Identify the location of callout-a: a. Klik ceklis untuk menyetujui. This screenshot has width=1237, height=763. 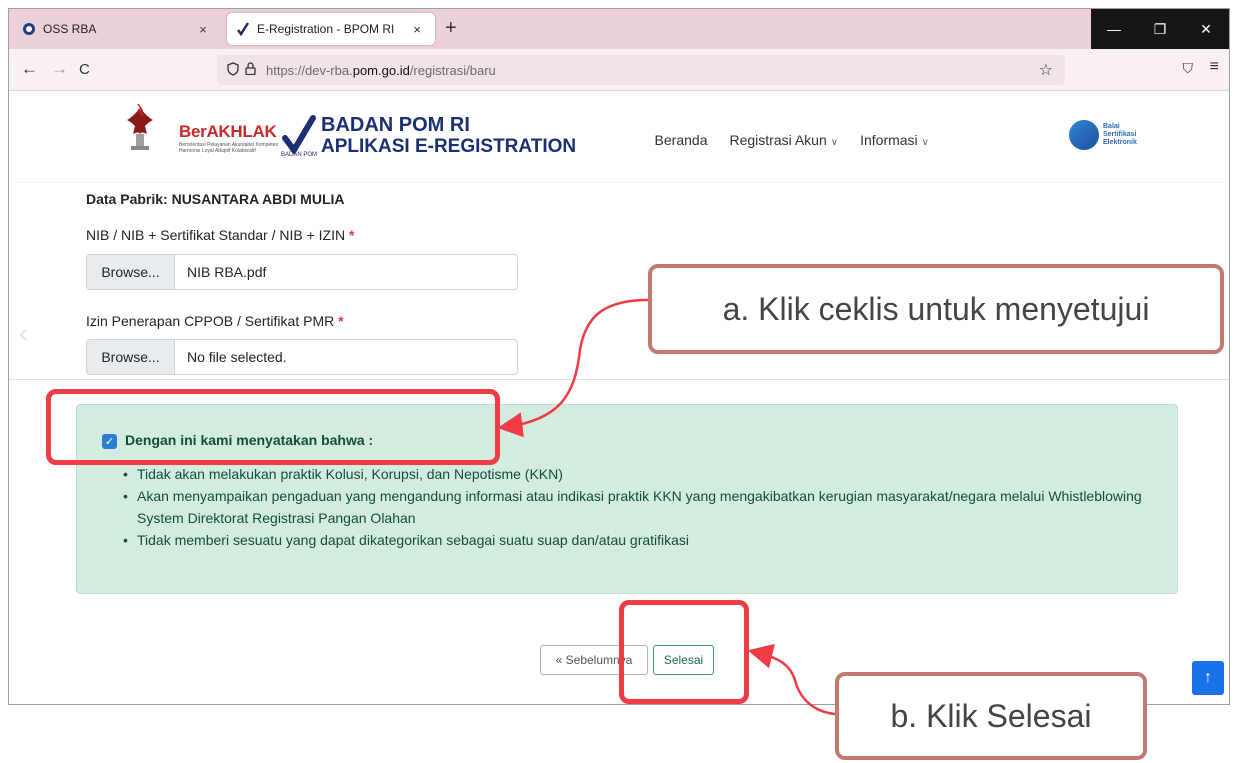
(936, 309).